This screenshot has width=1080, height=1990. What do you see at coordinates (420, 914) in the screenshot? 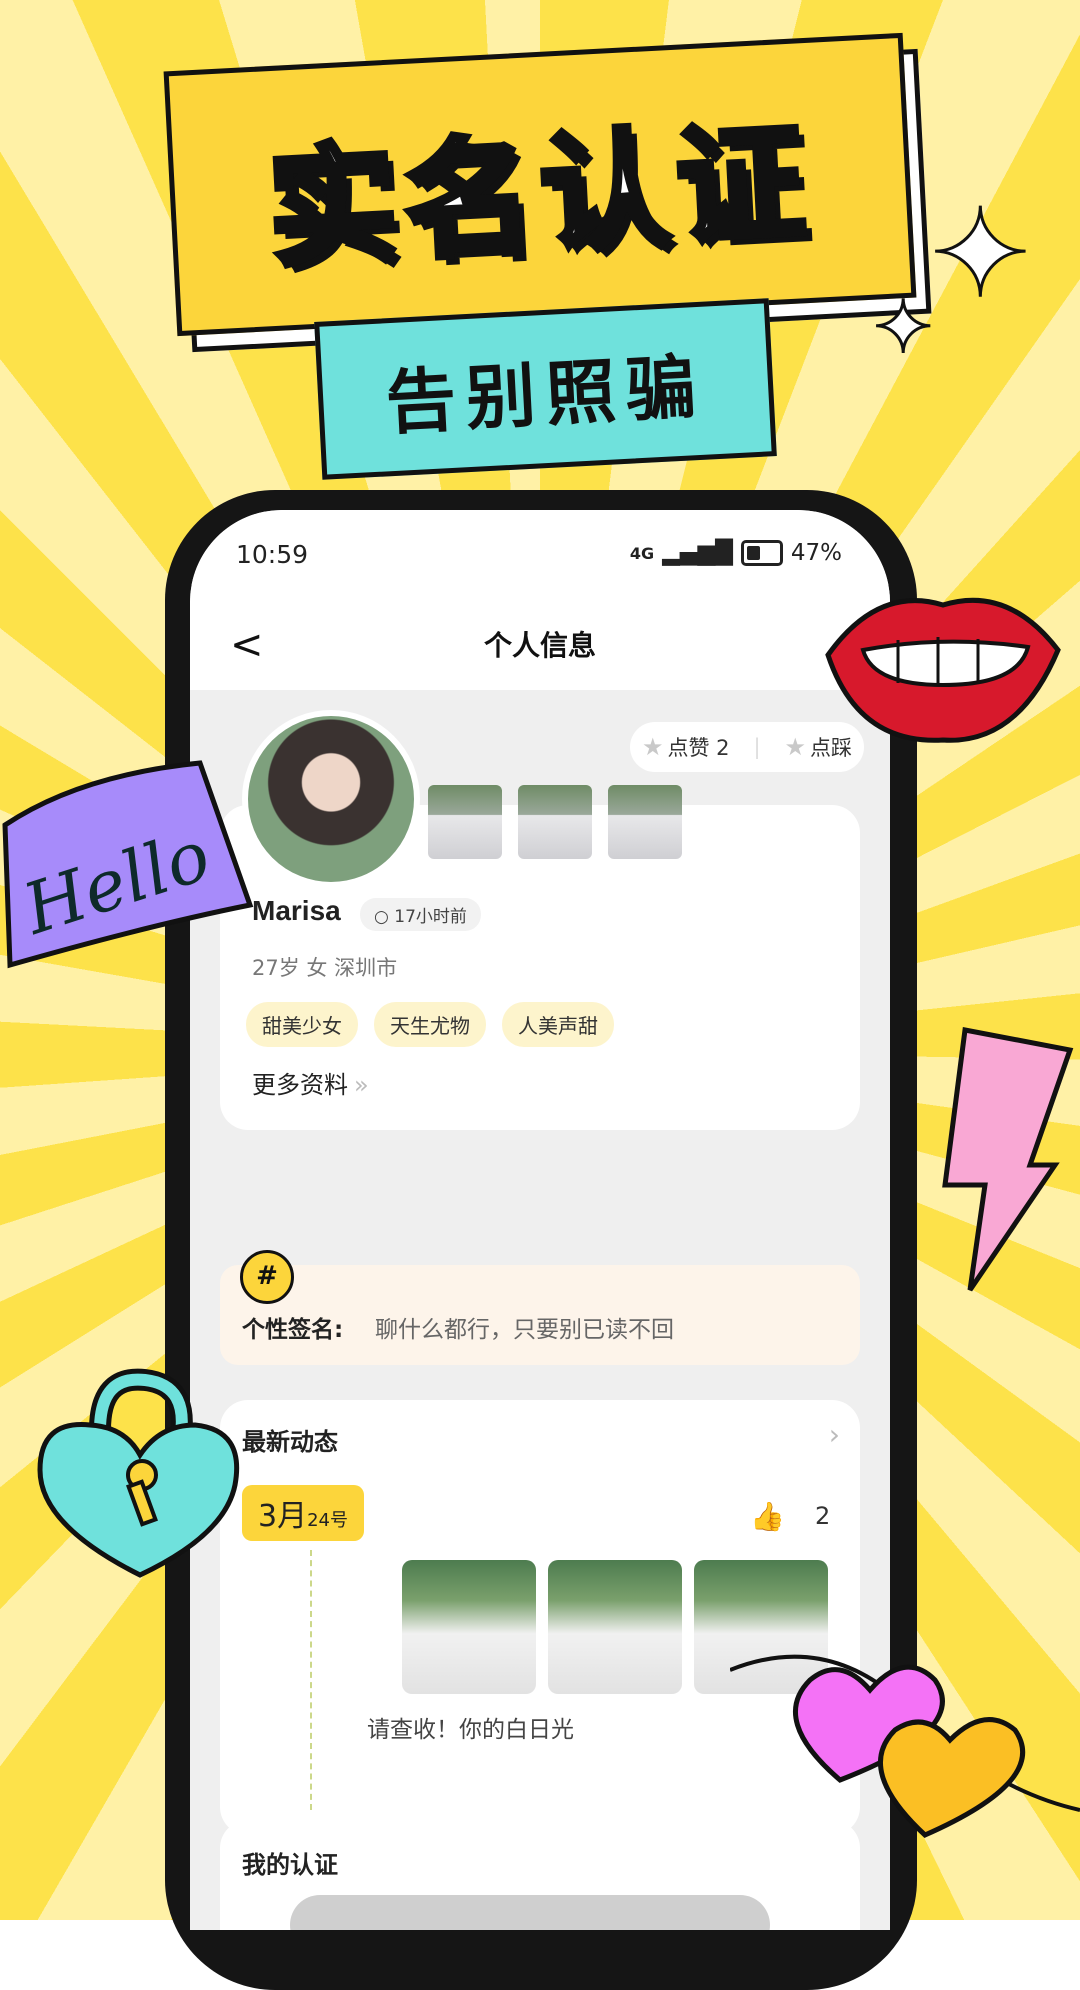
I see `last-online-badge: ○ 17小时前` at bounding box center [420, 914].